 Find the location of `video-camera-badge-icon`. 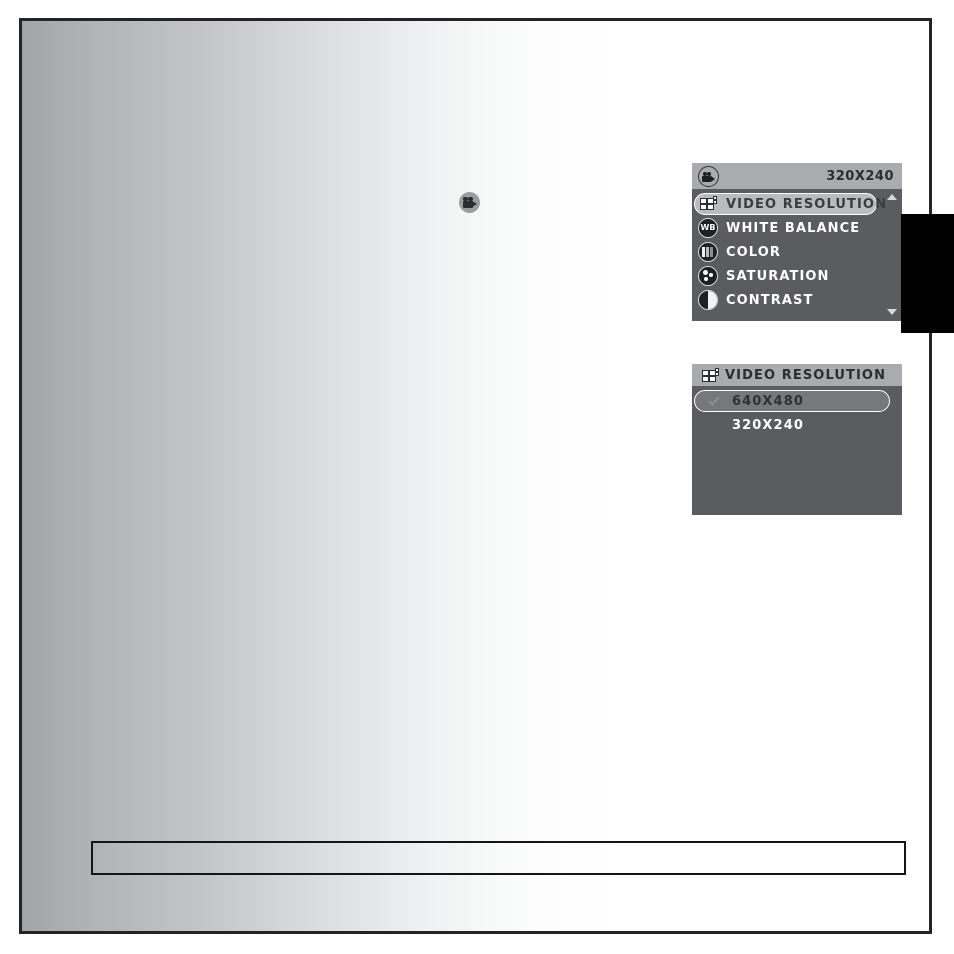

video-camera-badge-icon is located at coordinates (708, 176).